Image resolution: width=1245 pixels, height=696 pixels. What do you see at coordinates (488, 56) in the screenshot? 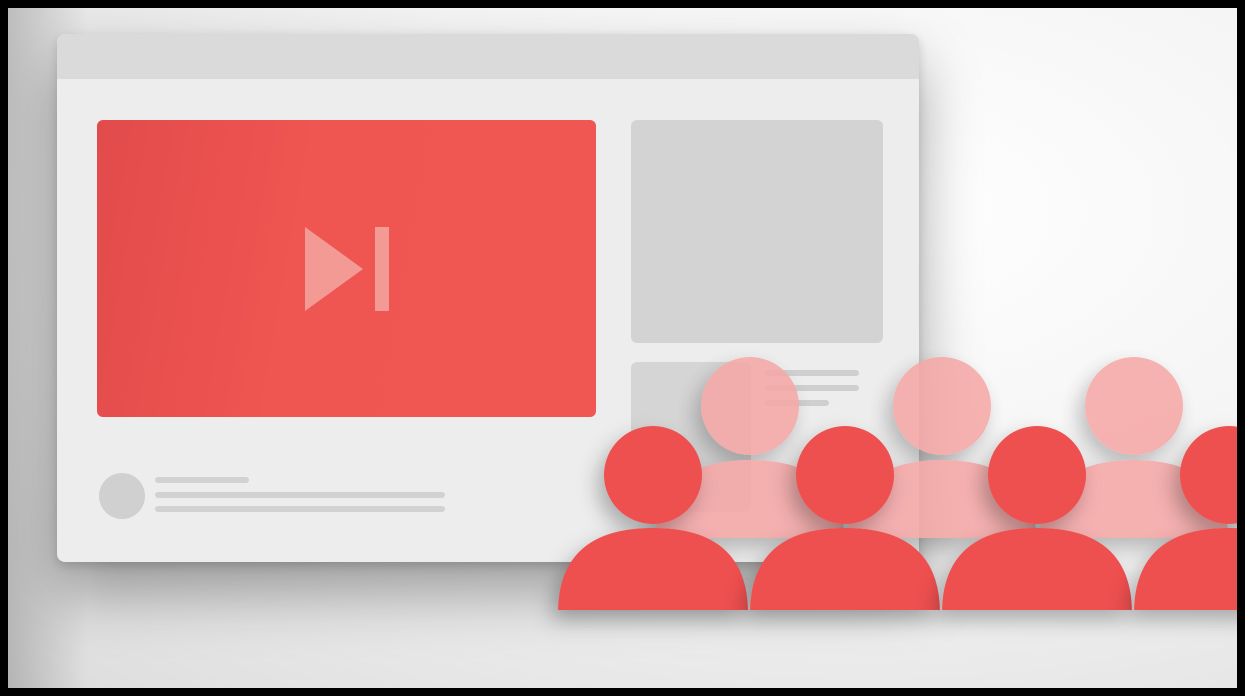
I see `window-titlebar` at bounding box center [488, 56].